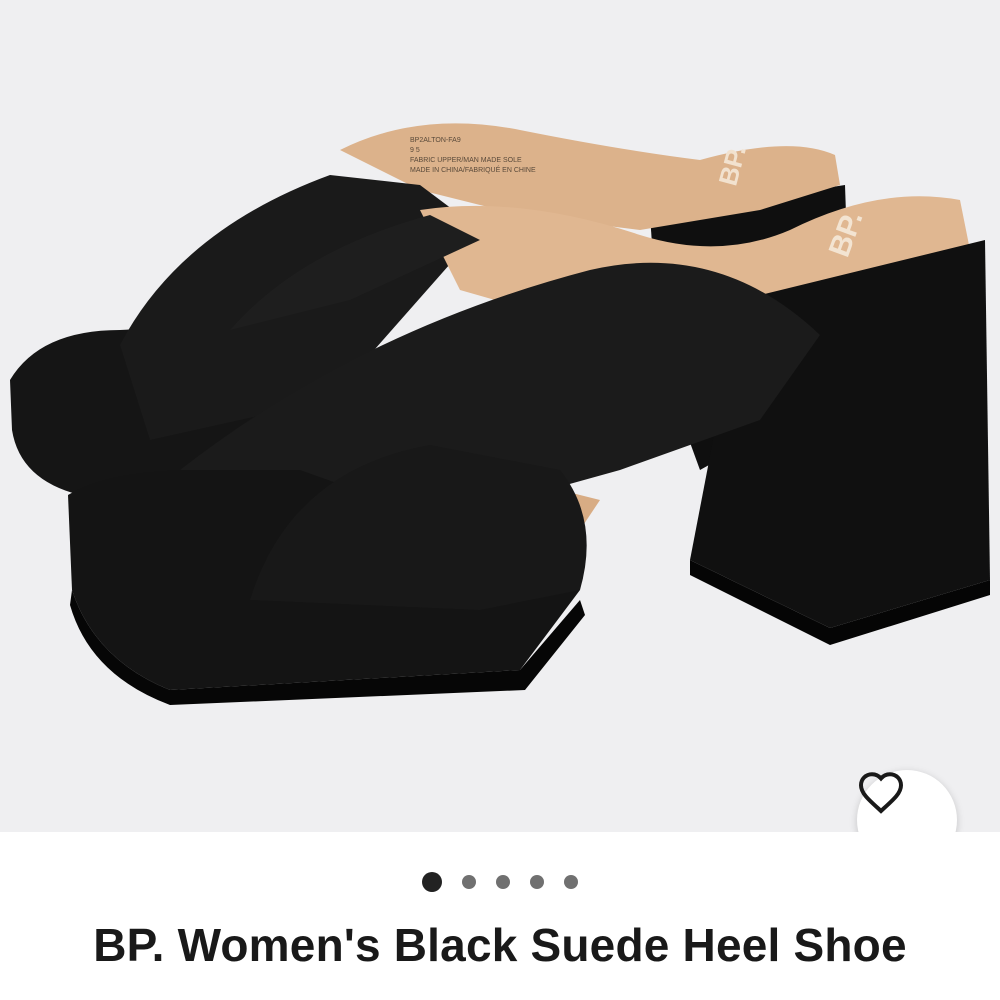  What do you see at coordinates (415, 150) in the screenshot?
I see `insole-label-line-2: 9 5` at bounding box center [415, 150].